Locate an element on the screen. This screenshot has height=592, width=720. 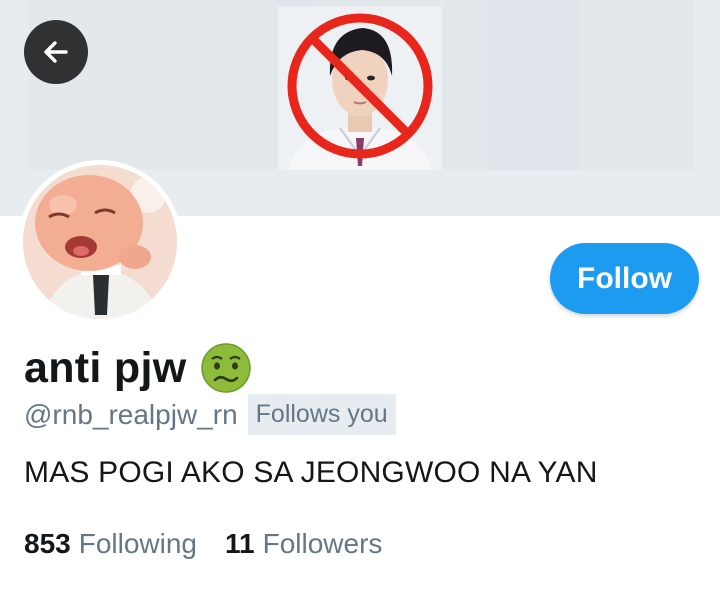
banned-portrait-image is located at coordinates (360, 88).